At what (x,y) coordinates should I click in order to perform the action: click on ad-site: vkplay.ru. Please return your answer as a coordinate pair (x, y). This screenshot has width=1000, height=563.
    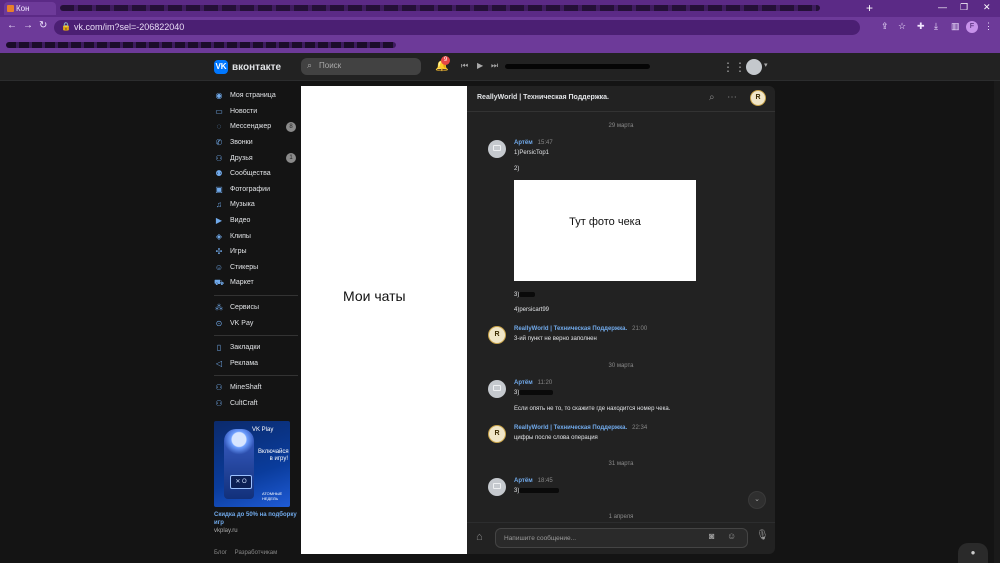
    Looking at the image, I should click on (226, 531).